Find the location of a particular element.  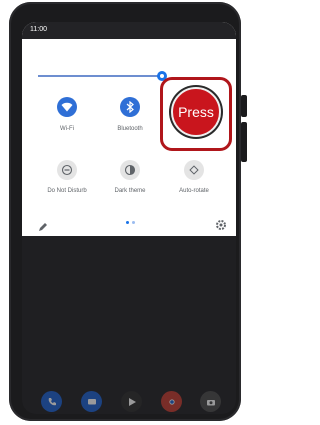

edit-icon is located at coordinates (43, 225).